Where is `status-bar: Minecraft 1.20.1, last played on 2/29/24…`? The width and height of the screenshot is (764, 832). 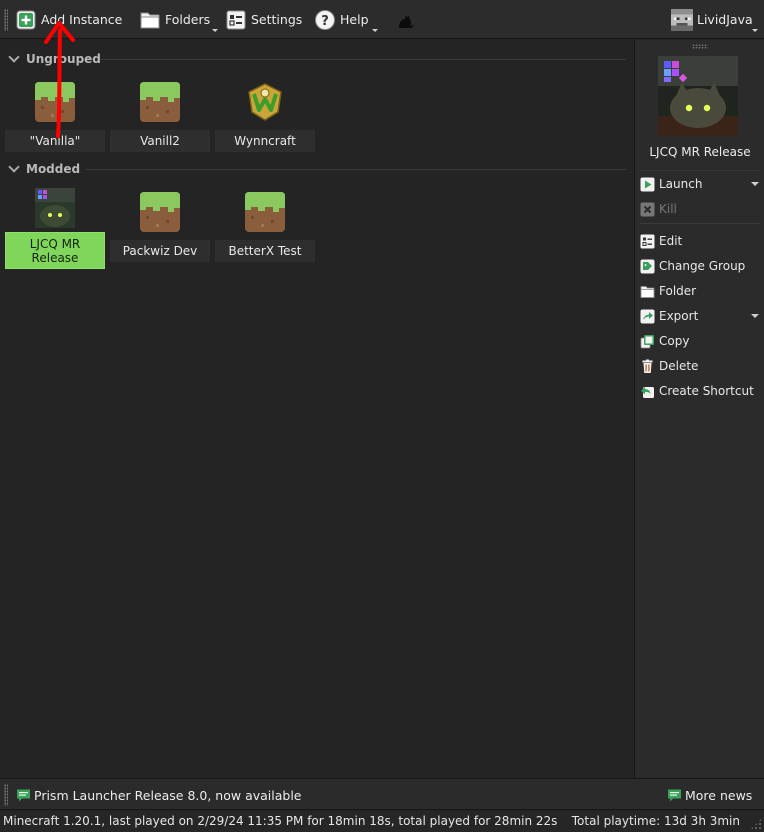 status-bar: Minecraft 1.20.1, last played on 2/29/24… is located at coordinates (382, 821).